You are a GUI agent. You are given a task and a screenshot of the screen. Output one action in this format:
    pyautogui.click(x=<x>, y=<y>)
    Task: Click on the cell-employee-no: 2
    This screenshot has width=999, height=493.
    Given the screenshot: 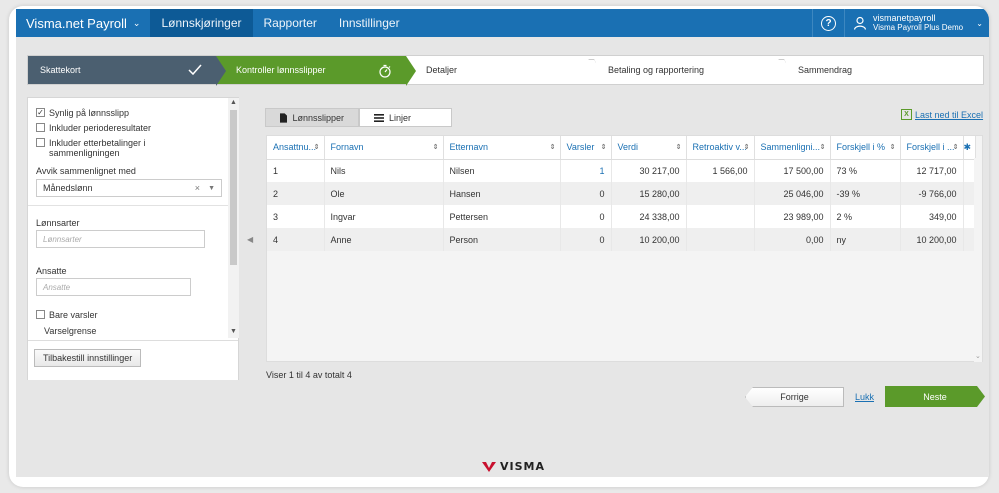 What is the action you would take?
    pyautogui.click(x=296, y=193)
    